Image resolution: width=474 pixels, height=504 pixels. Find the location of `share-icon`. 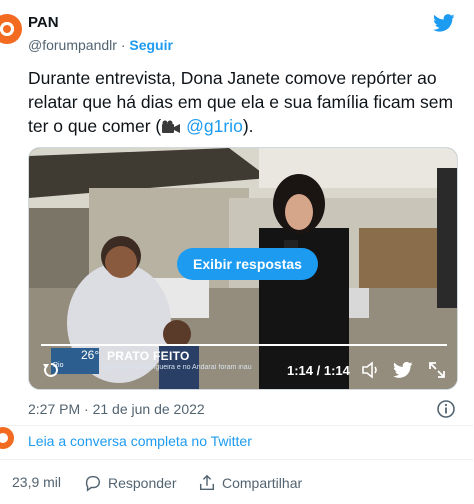

share-icon is located at coordinates (207, 482).